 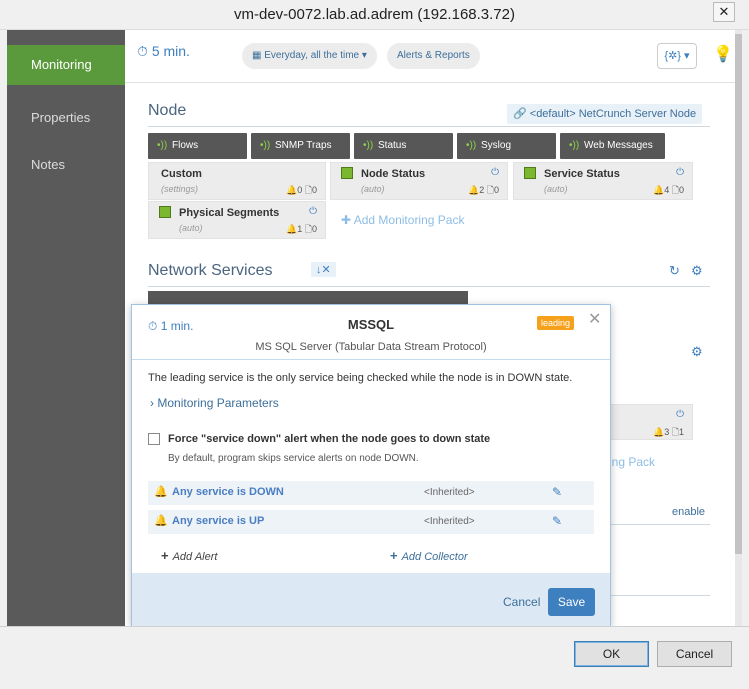 What do you see at coordinates (594, 319) in the screenshot?
I see `close-icon: ✕` at bounding box center [594, 319].